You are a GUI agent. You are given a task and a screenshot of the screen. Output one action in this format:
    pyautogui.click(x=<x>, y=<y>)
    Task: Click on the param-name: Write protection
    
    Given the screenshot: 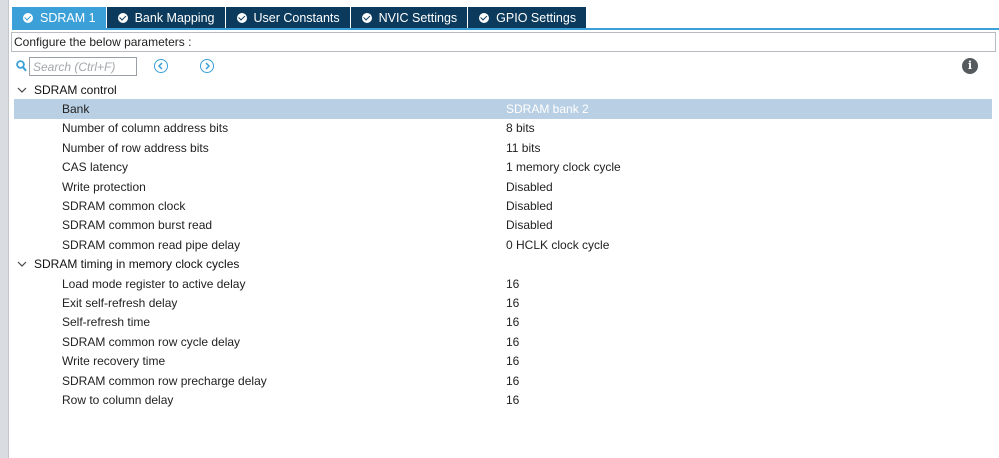 What is the action you would take?
    pyautogui.click(x=104, y=186)
    